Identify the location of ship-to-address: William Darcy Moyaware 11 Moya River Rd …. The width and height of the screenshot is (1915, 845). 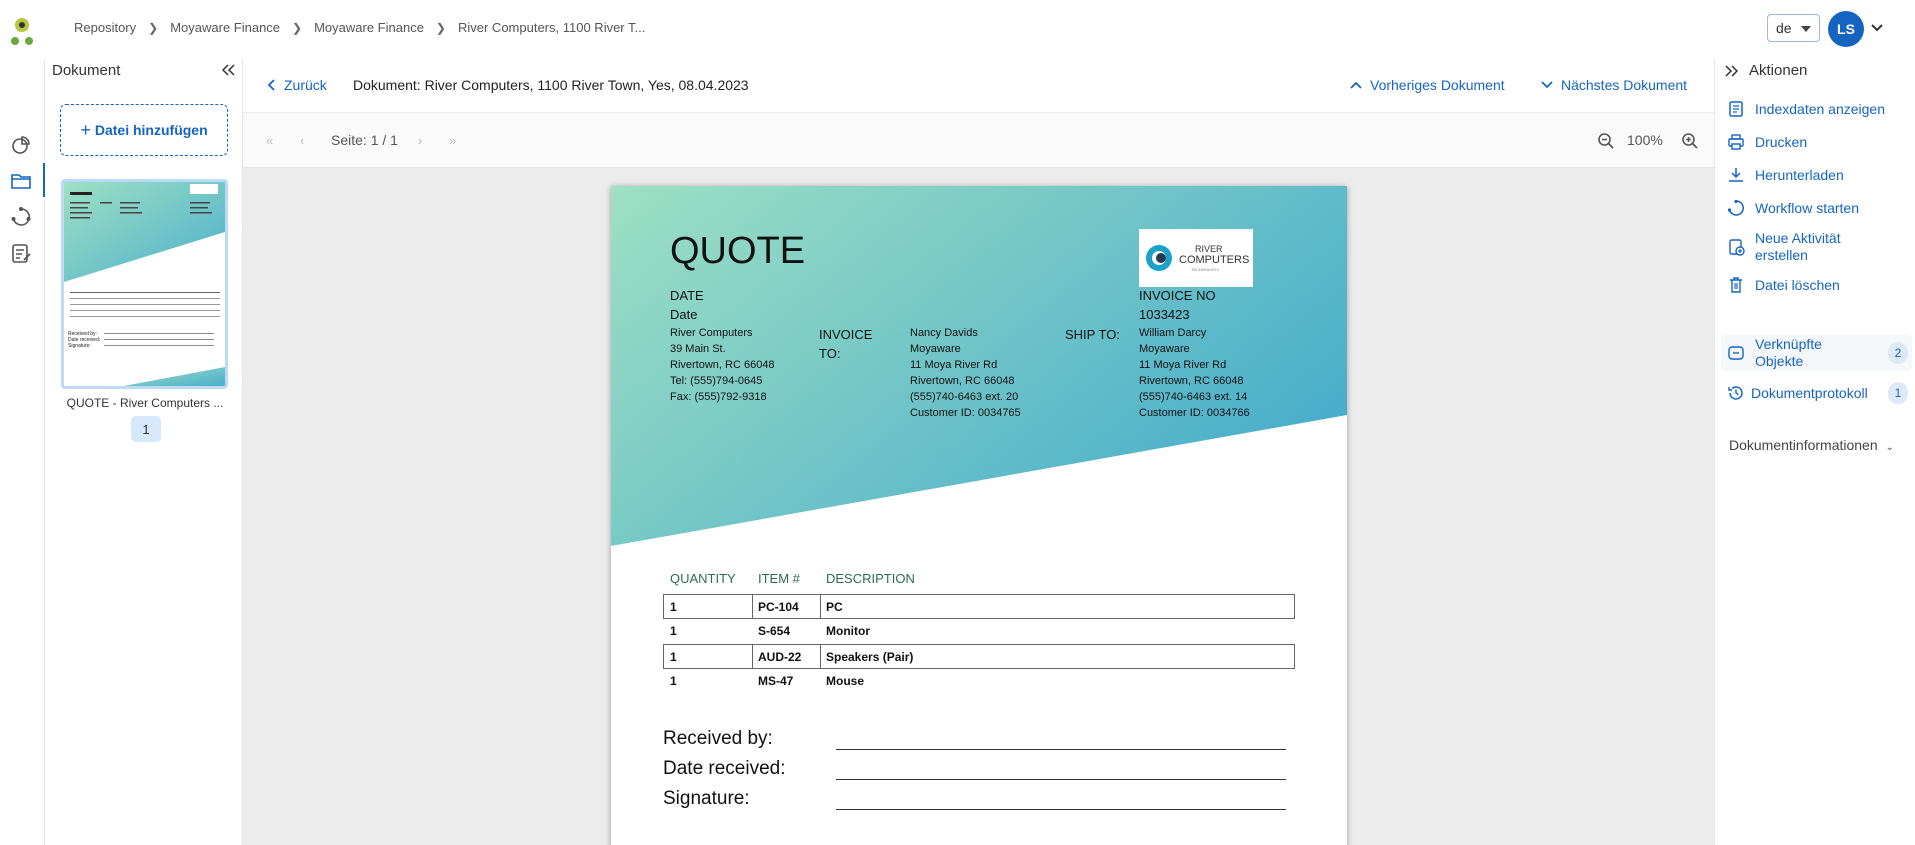
(1194, 373).